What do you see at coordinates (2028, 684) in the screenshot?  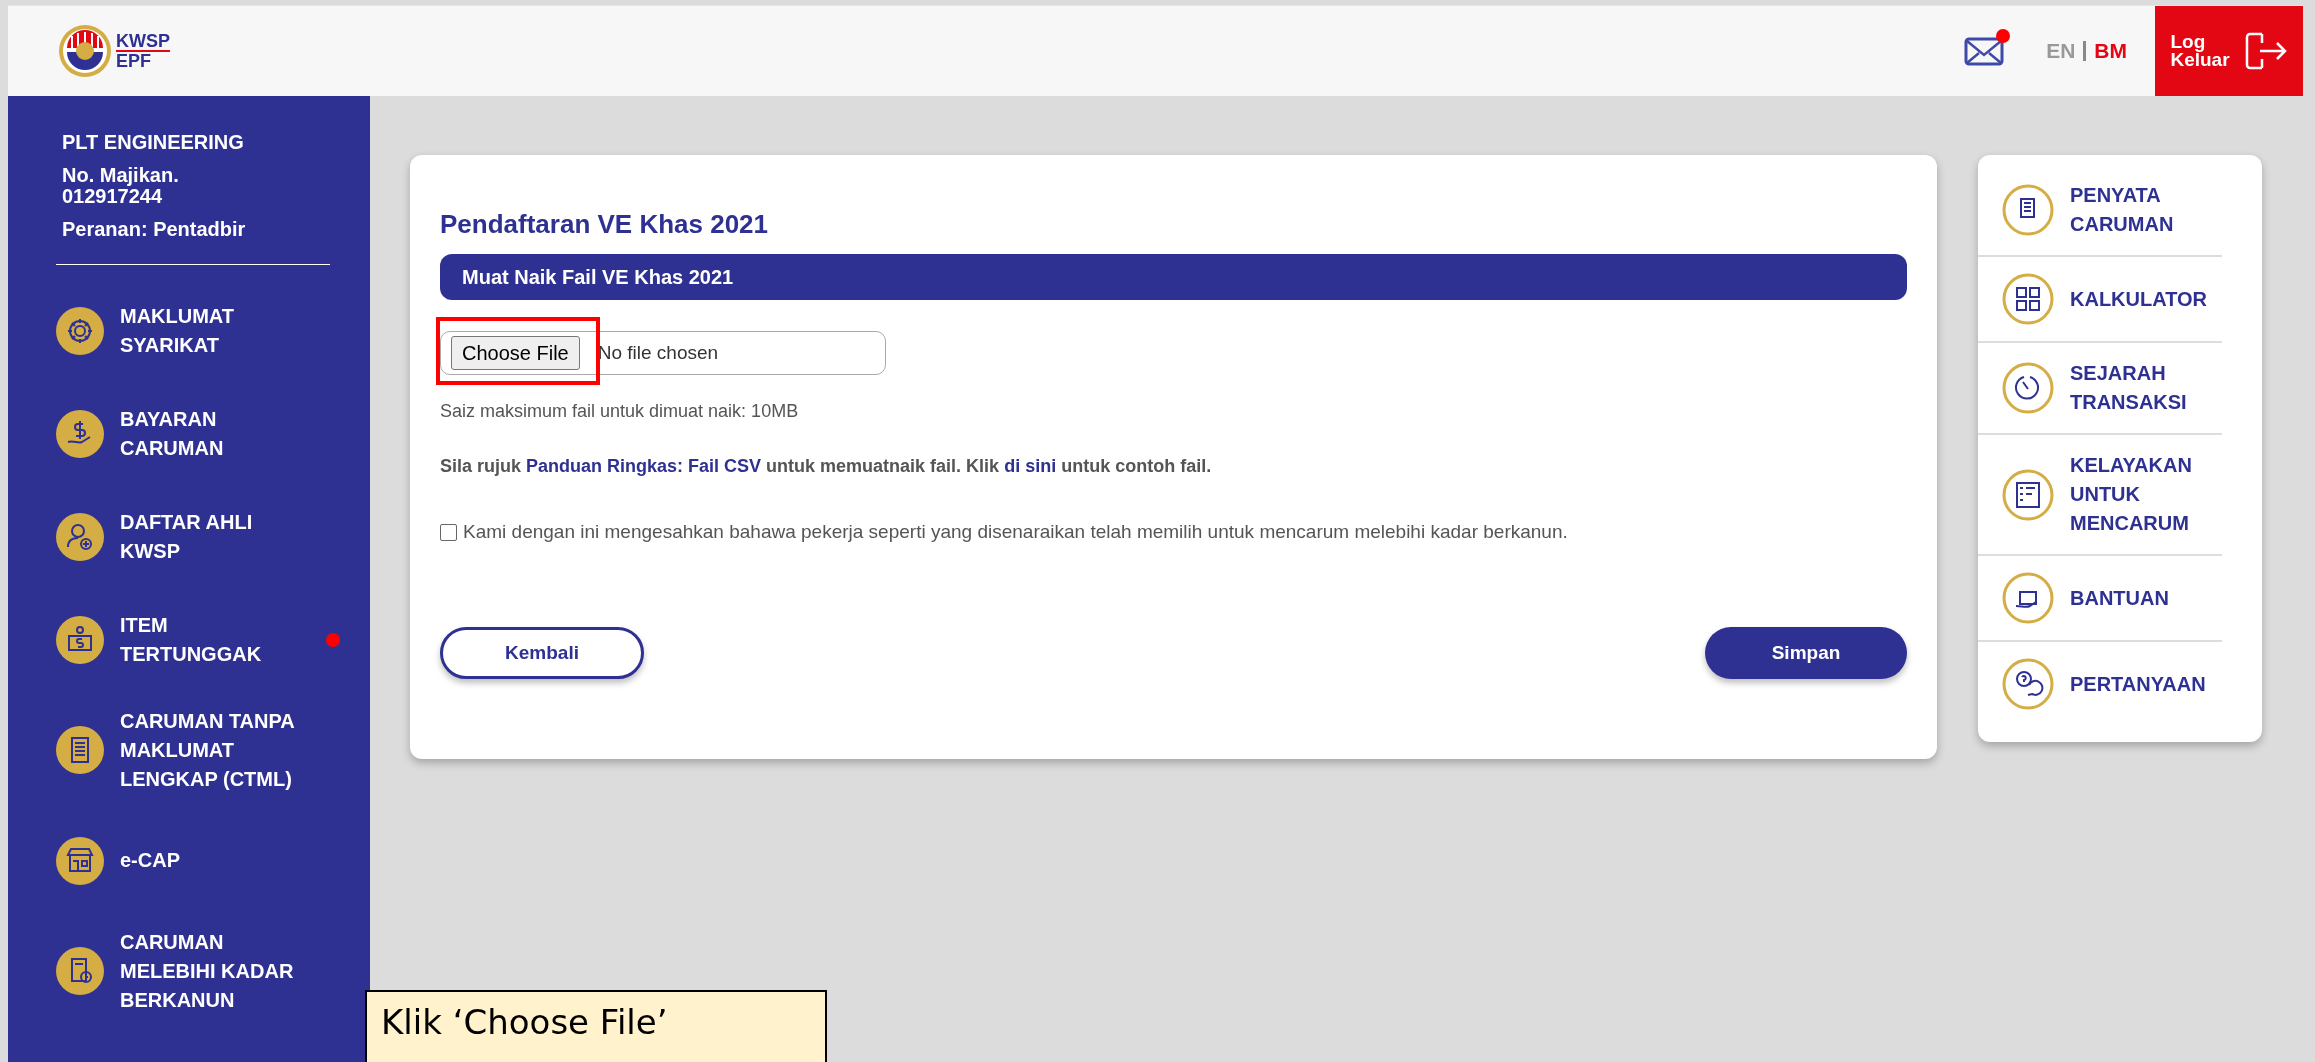 I see `question-icon` at bounding box center [2028, 684].